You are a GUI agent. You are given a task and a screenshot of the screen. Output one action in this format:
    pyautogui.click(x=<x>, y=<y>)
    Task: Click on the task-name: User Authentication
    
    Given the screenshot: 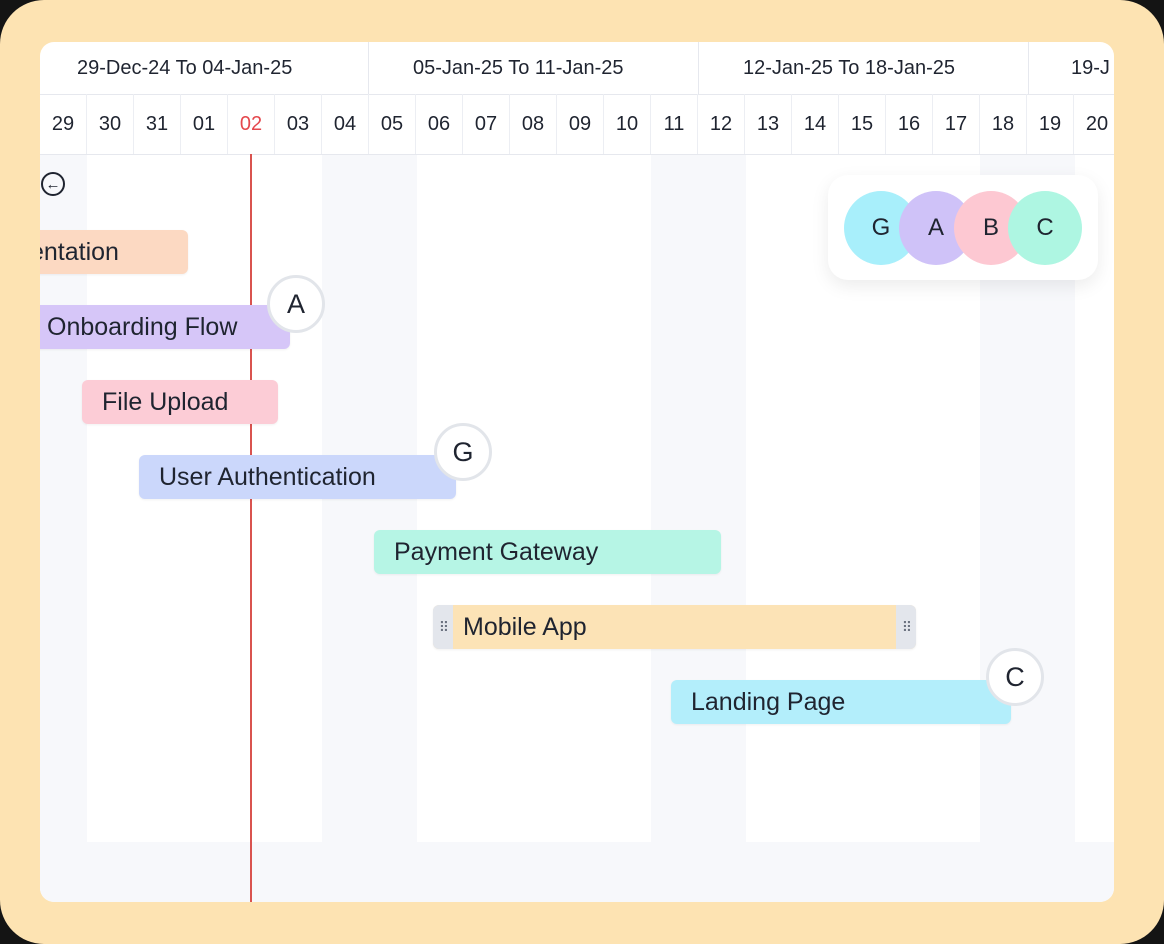 What is the action you would take?
    pyautogui.click(x=267, y=477)
    